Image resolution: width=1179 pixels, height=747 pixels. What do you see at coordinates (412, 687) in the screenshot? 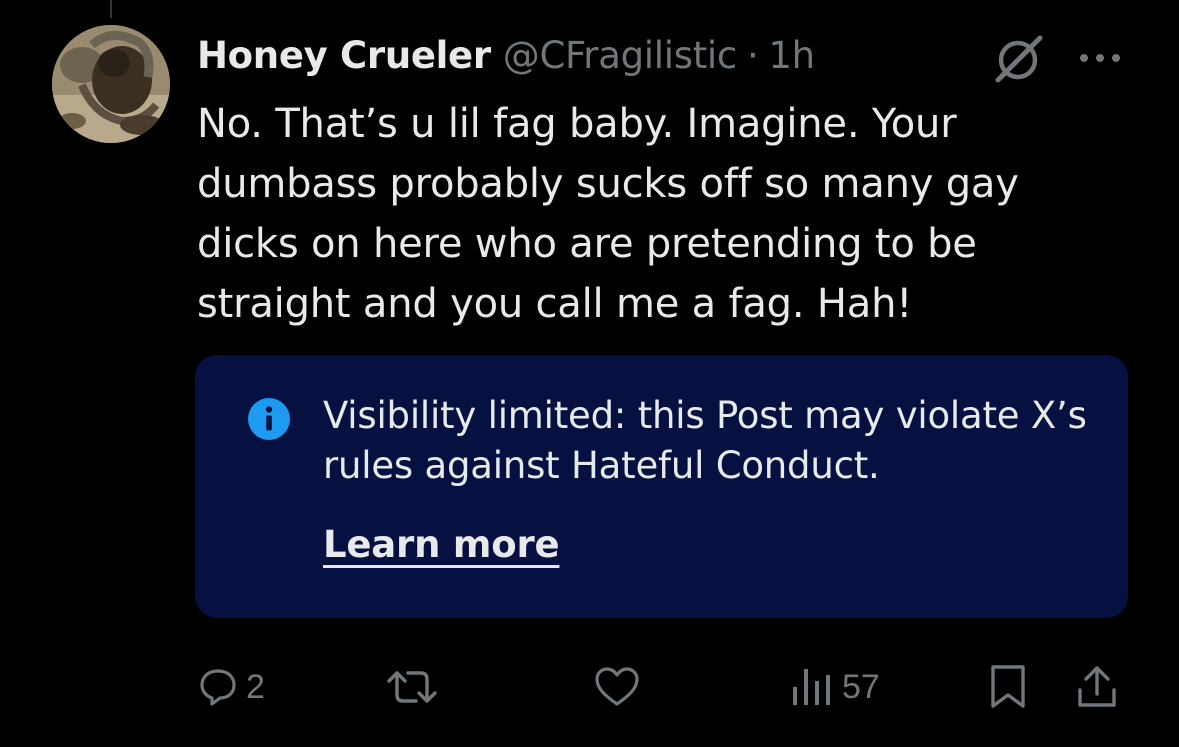
I see `repost-icon` at bounding box center [412, 687].